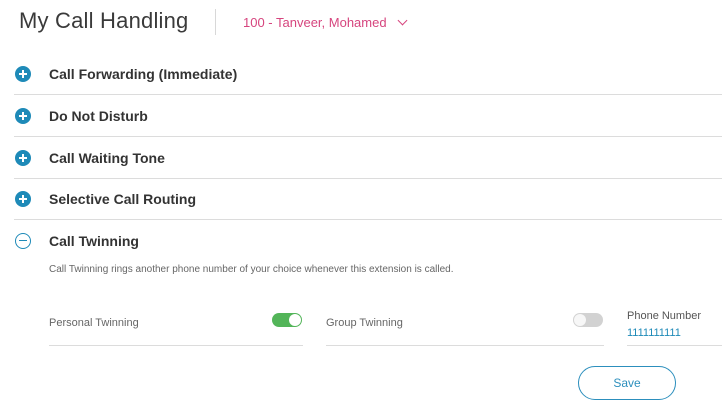 This screenshot has height=400, width=722. I want to click on section-label: Call Forwarding (Immediate), so click(143, 73).